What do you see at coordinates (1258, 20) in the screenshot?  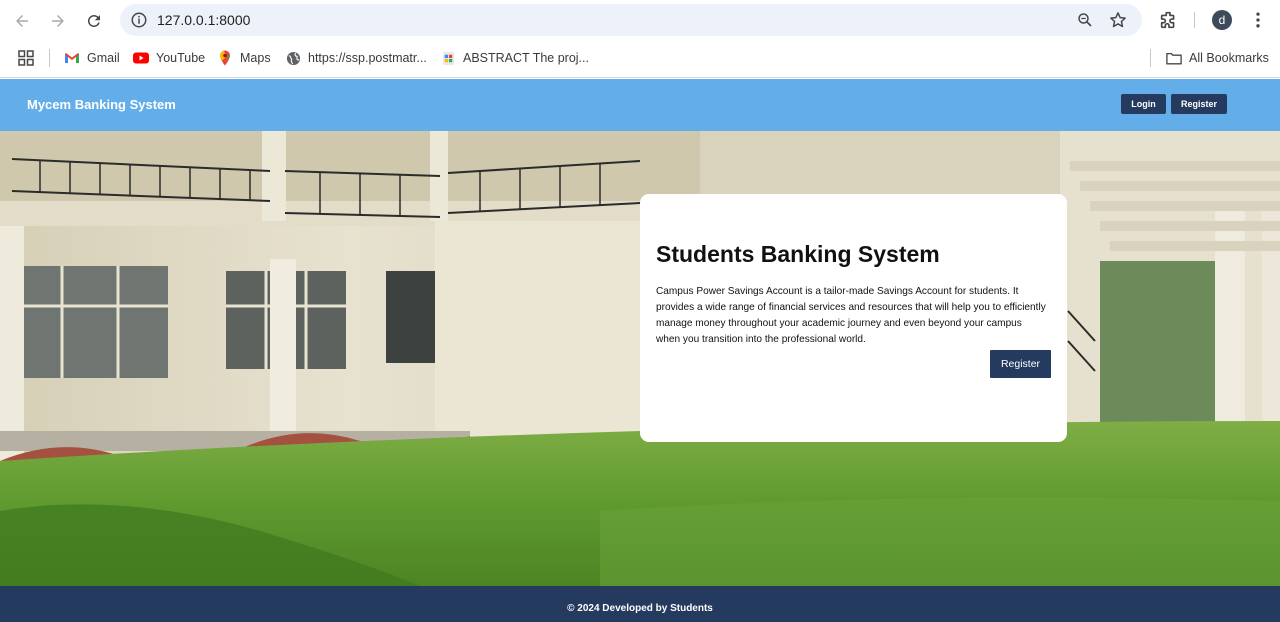 I see `more-menu-icon` at bounding box center [1258, 20].